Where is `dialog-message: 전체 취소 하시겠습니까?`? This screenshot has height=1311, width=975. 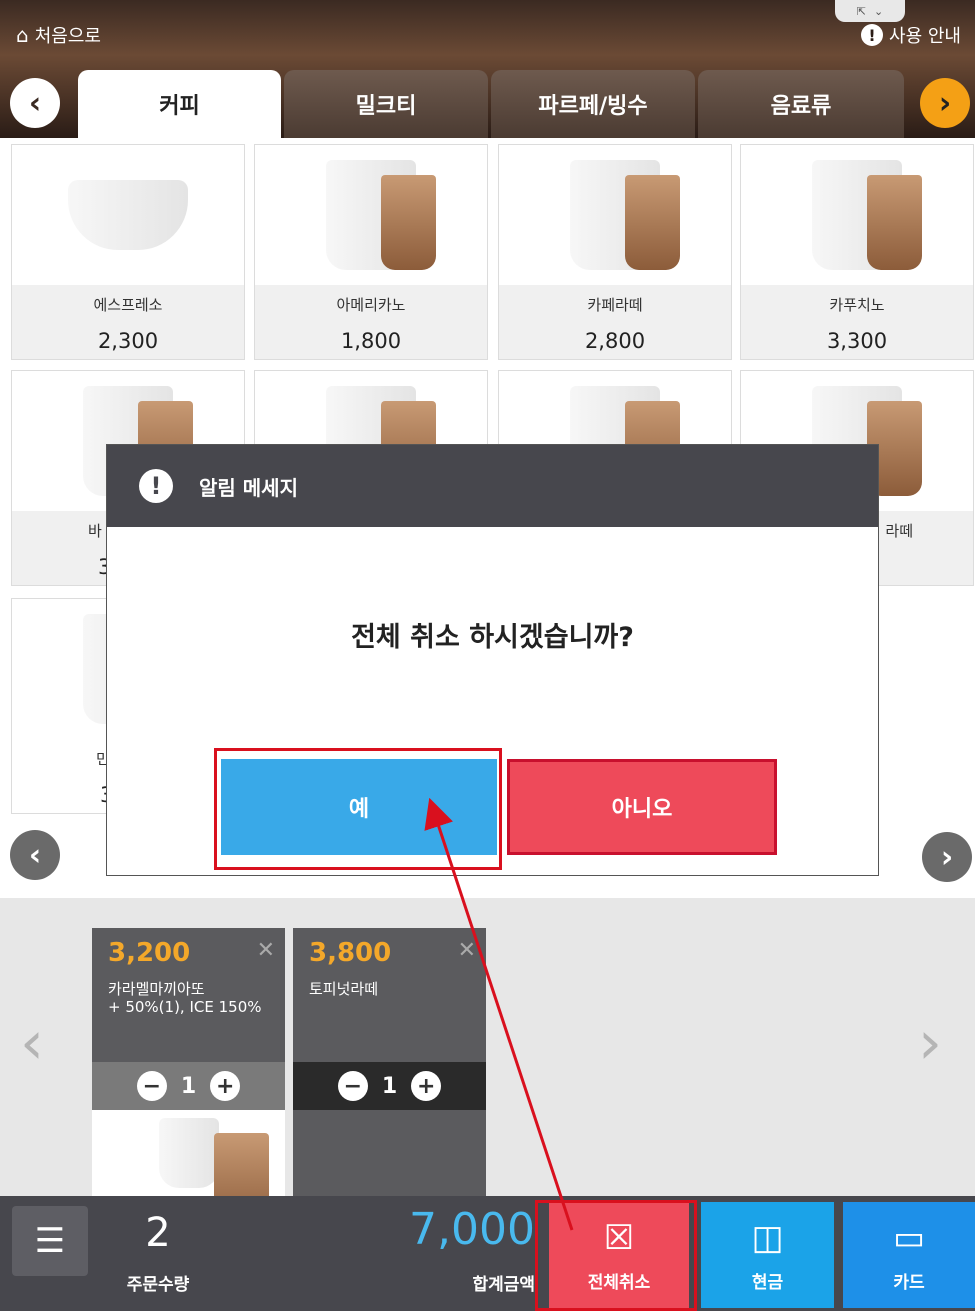 dialog-message: 전체 취소 하시겠습니까? is located at coordinates (492, 637).